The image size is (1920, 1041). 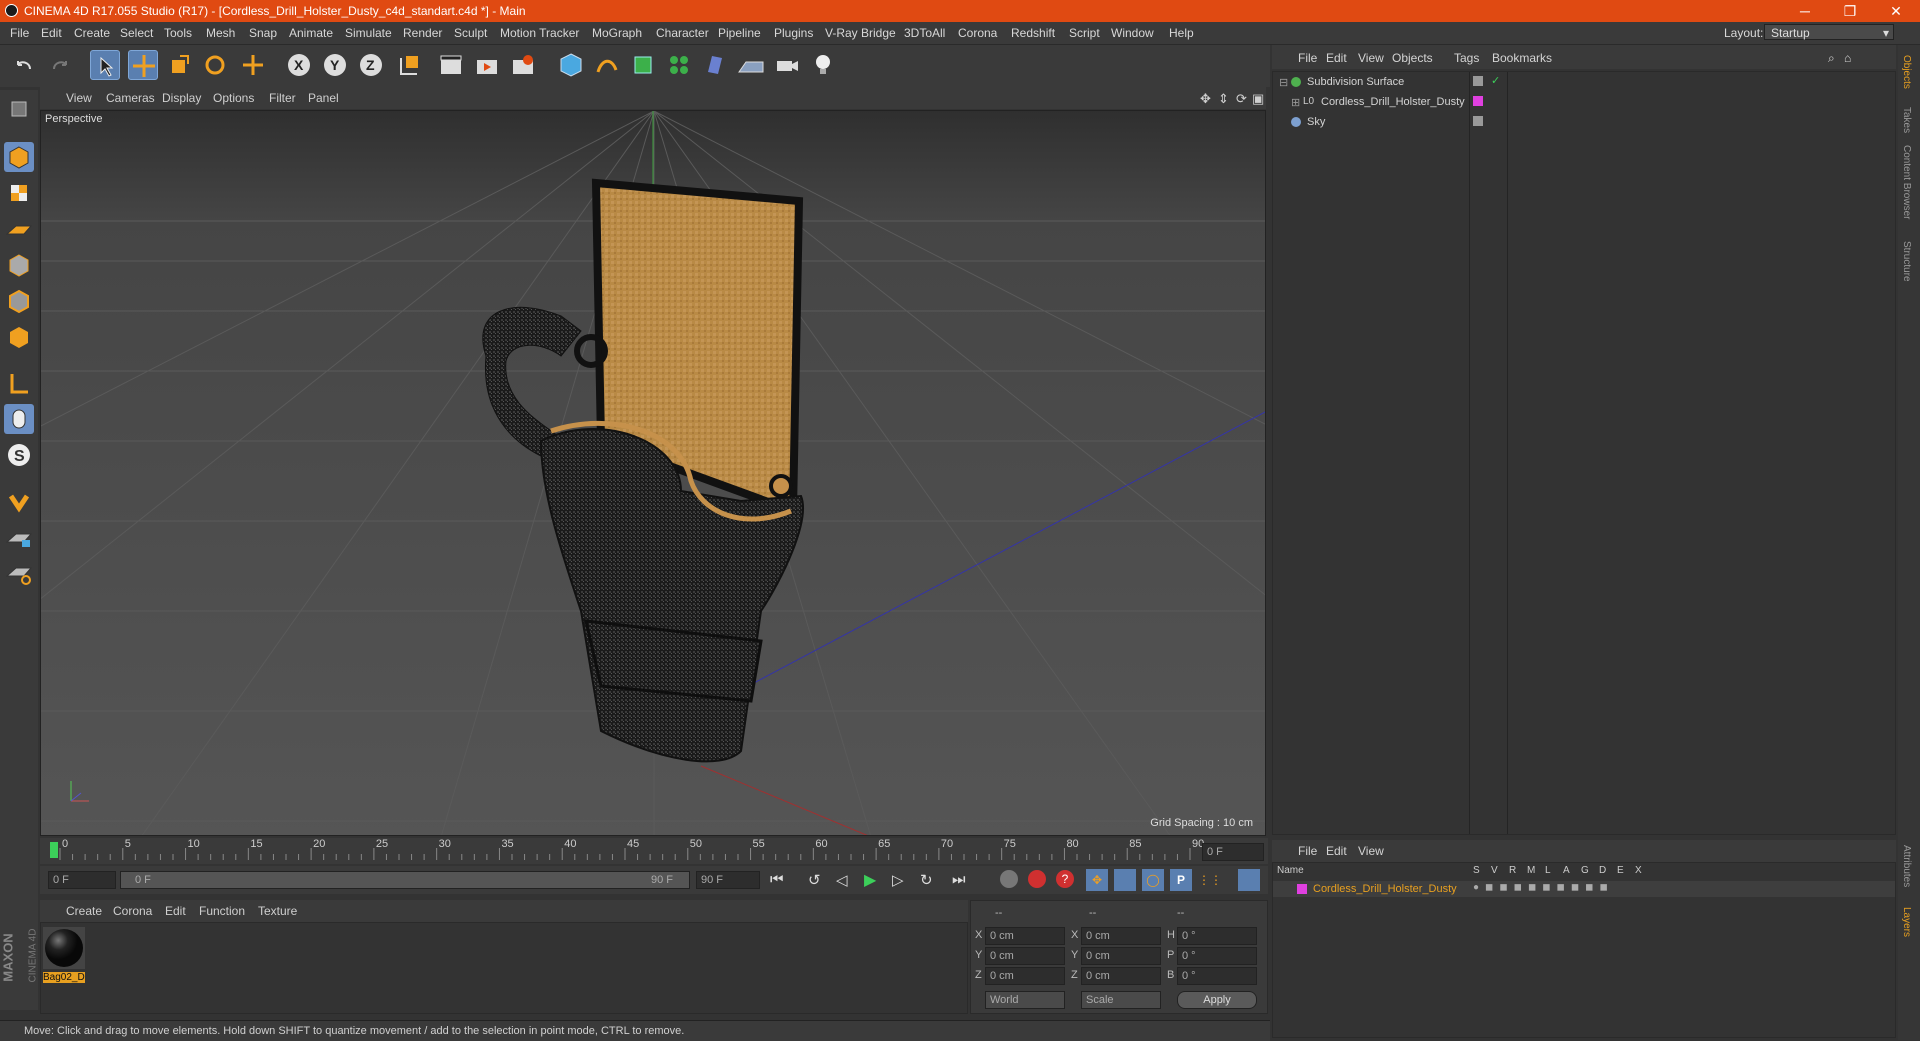 I want to click on menu-3dtoall: 3DToAll, so click(x=924, y=33).